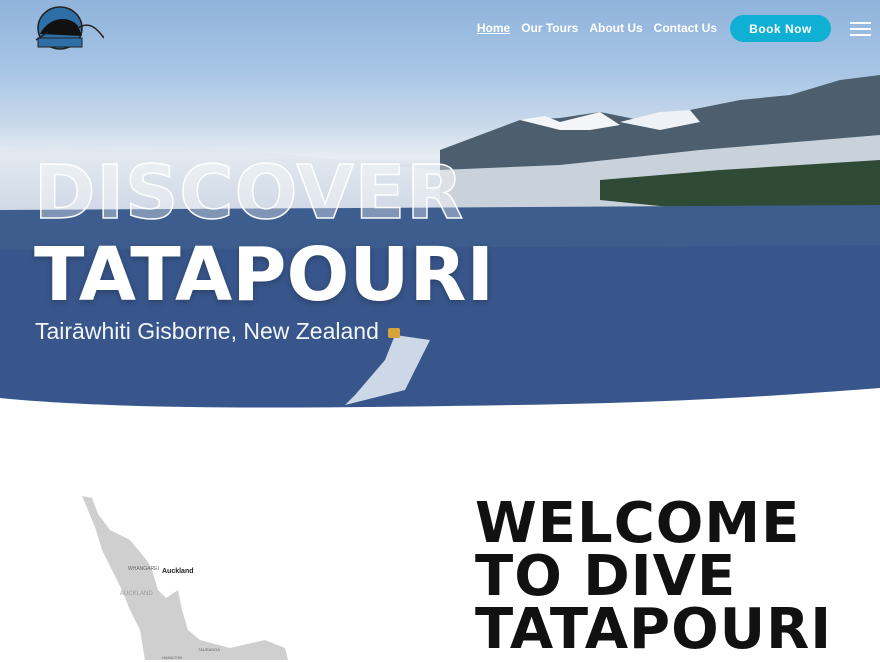  What do you see at coordinates (207, 331) in the screenshot?
I see `hero-subtitle: Tairāwhiti Gisborne, New Zealand` at bounding box center [207, 331].